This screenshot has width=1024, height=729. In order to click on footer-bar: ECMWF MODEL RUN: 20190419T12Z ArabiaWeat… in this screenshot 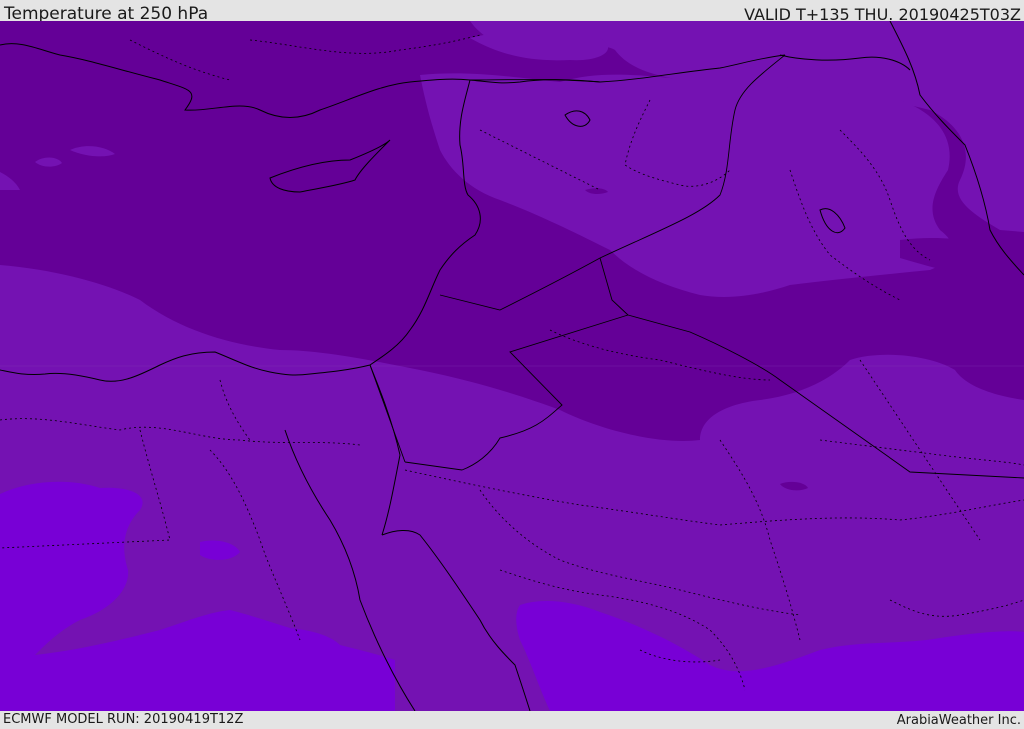, I will do `click(512, 720)`.